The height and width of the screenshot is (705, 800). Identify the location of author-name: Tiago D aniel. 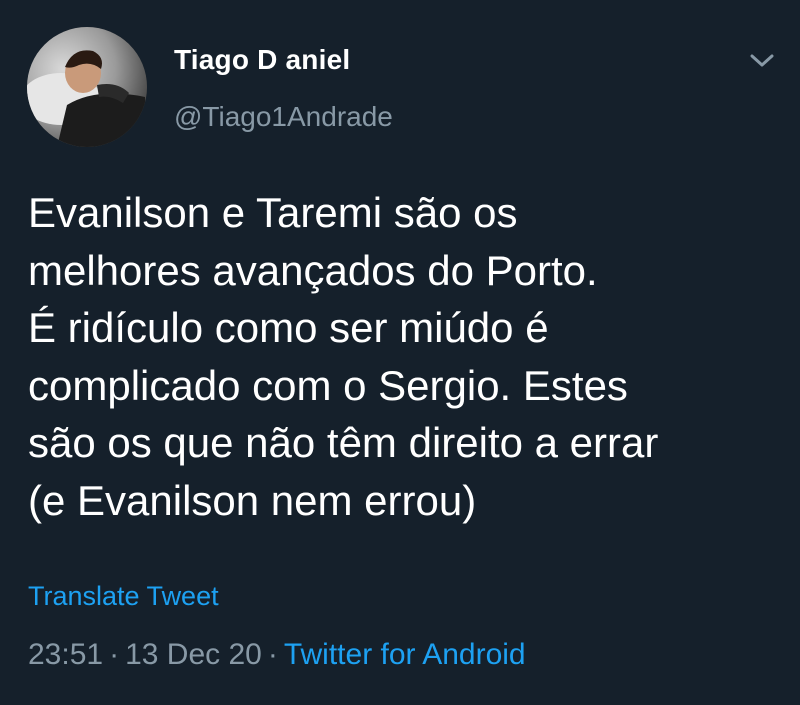
(262, 60).